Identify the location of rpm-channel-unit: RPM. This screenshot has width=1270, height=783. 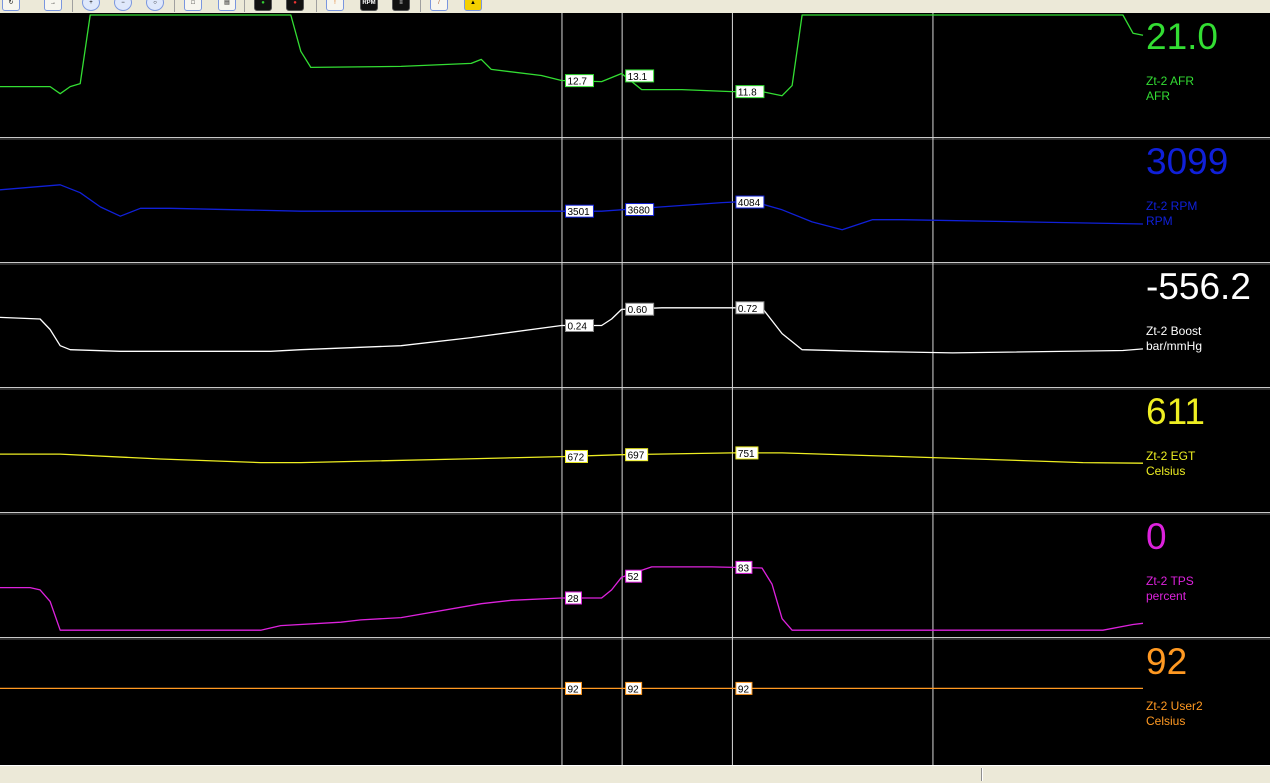
(1159, 221).